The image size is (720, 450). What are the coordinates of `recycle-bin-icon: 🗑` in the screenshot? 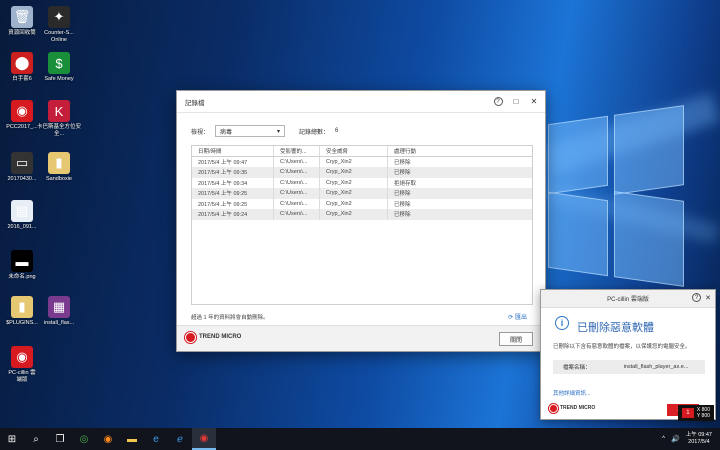 It's located at (22, 17).